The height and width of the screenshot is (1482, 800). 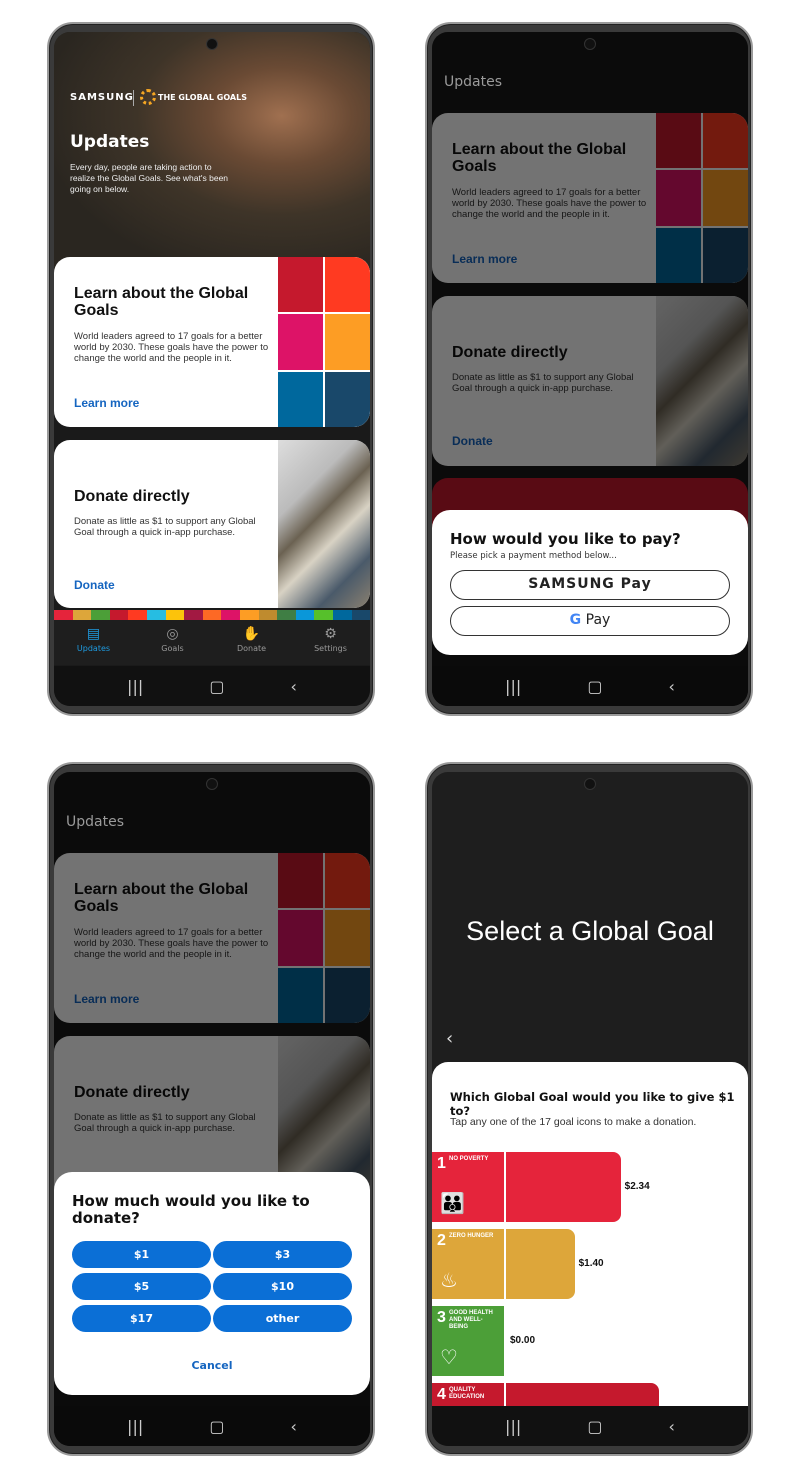 What do you see at coordinates (441, 1240) in the screenshot?
I see `goal-number: 2` at bounding box center [441, 1240].